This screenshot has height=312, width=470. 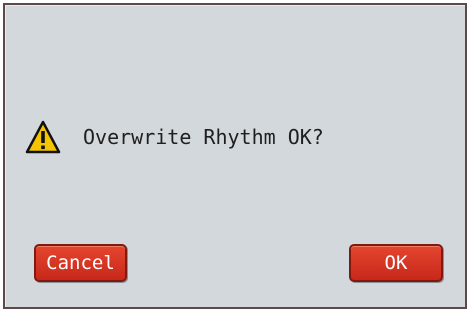 I want to click on dialog-message: Overwrite Rhythm OK?, so click(x=203, y=137).